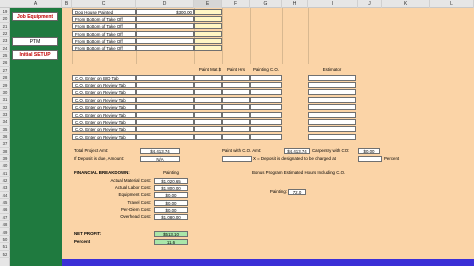 The width and height of the screenshot is (474, 266). What do you see at coordinates (236, 4) in the screenshot?
I see `col-header-f: F` at bounding box center [236, 4].